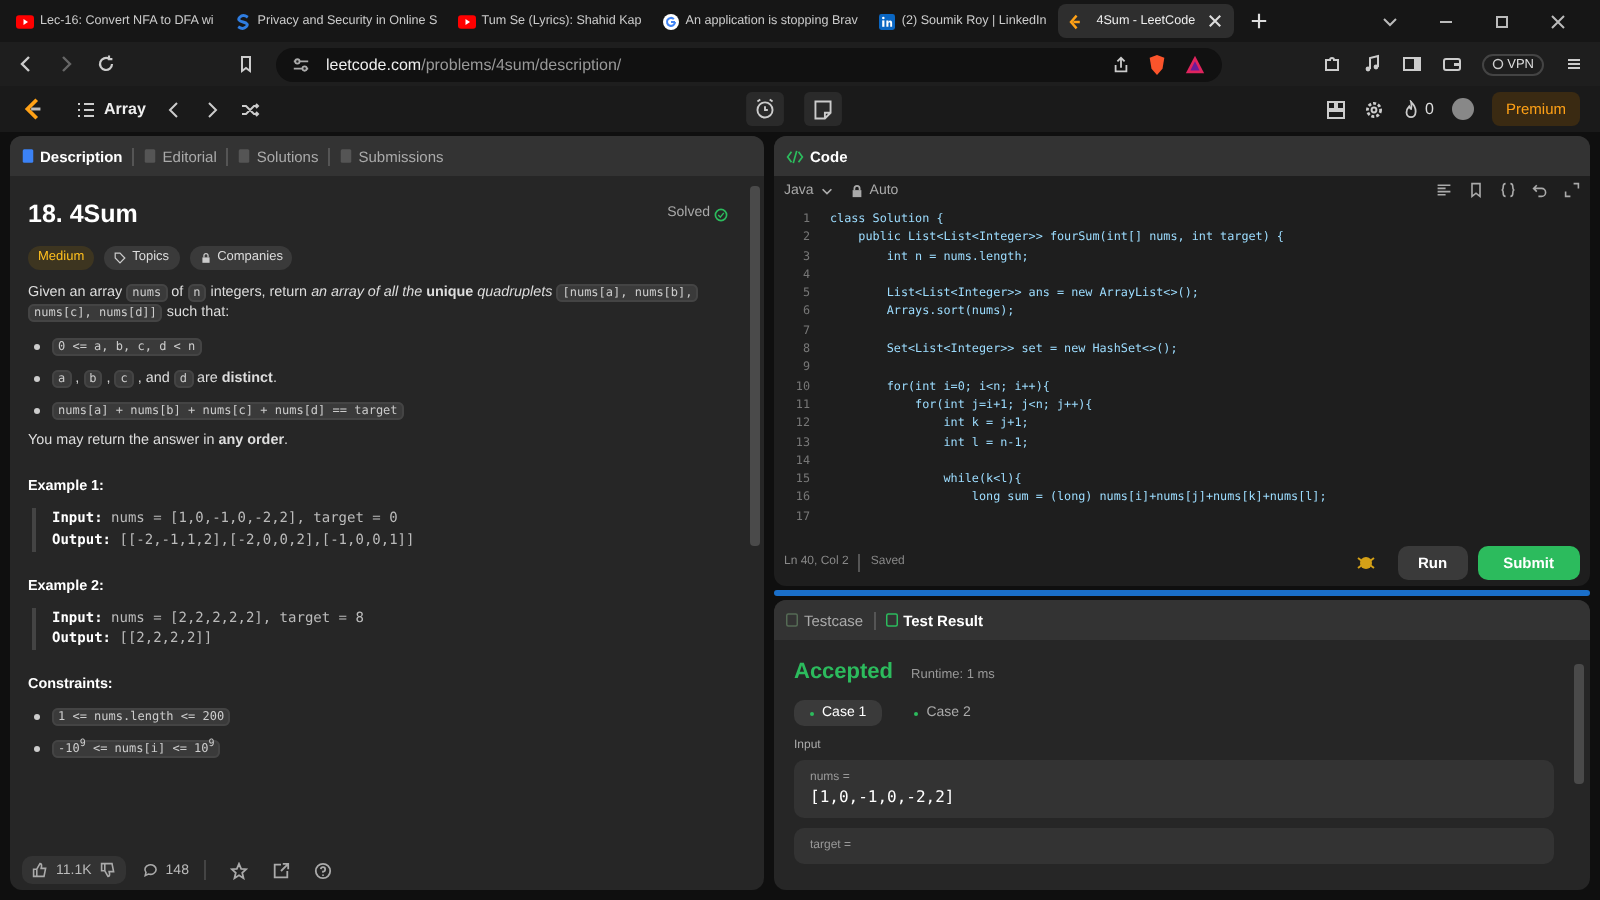 The width and height of the screenshot is (1600, 900). What do you see at coordinates (891, 620) in the screenshot?
I see `terminal-icon` at bounding box center [891, 620].